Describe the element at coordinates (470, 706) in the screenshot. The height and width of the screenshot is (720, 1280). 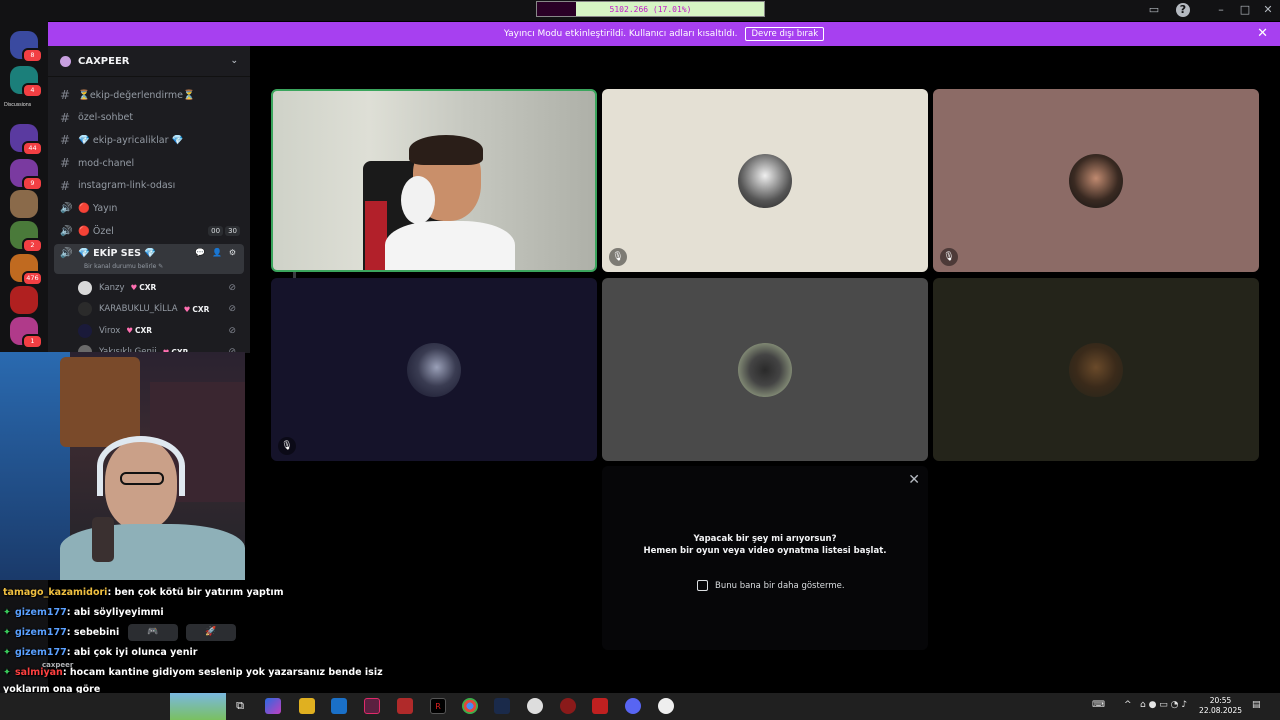
I see `chrome-icon` at that location.